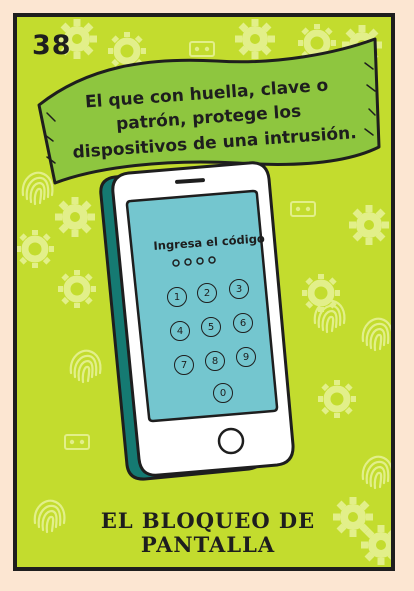 The height and width of the screenshot is (591, 414). Describe the element at coordinates (211, 327) in the screenshot. I see `key-5: 5` at that location.